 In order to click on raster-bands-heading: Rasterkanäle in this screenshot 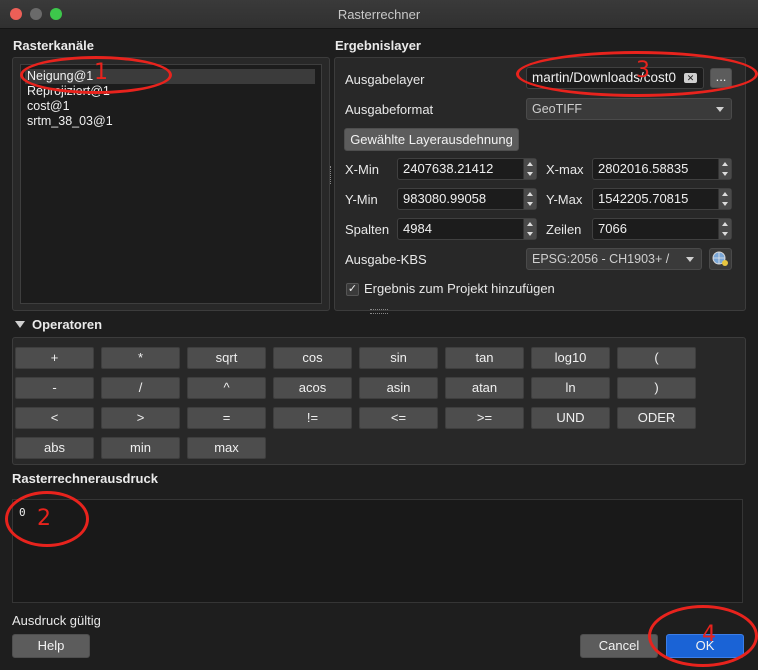, I will do `click(53, 45)`.